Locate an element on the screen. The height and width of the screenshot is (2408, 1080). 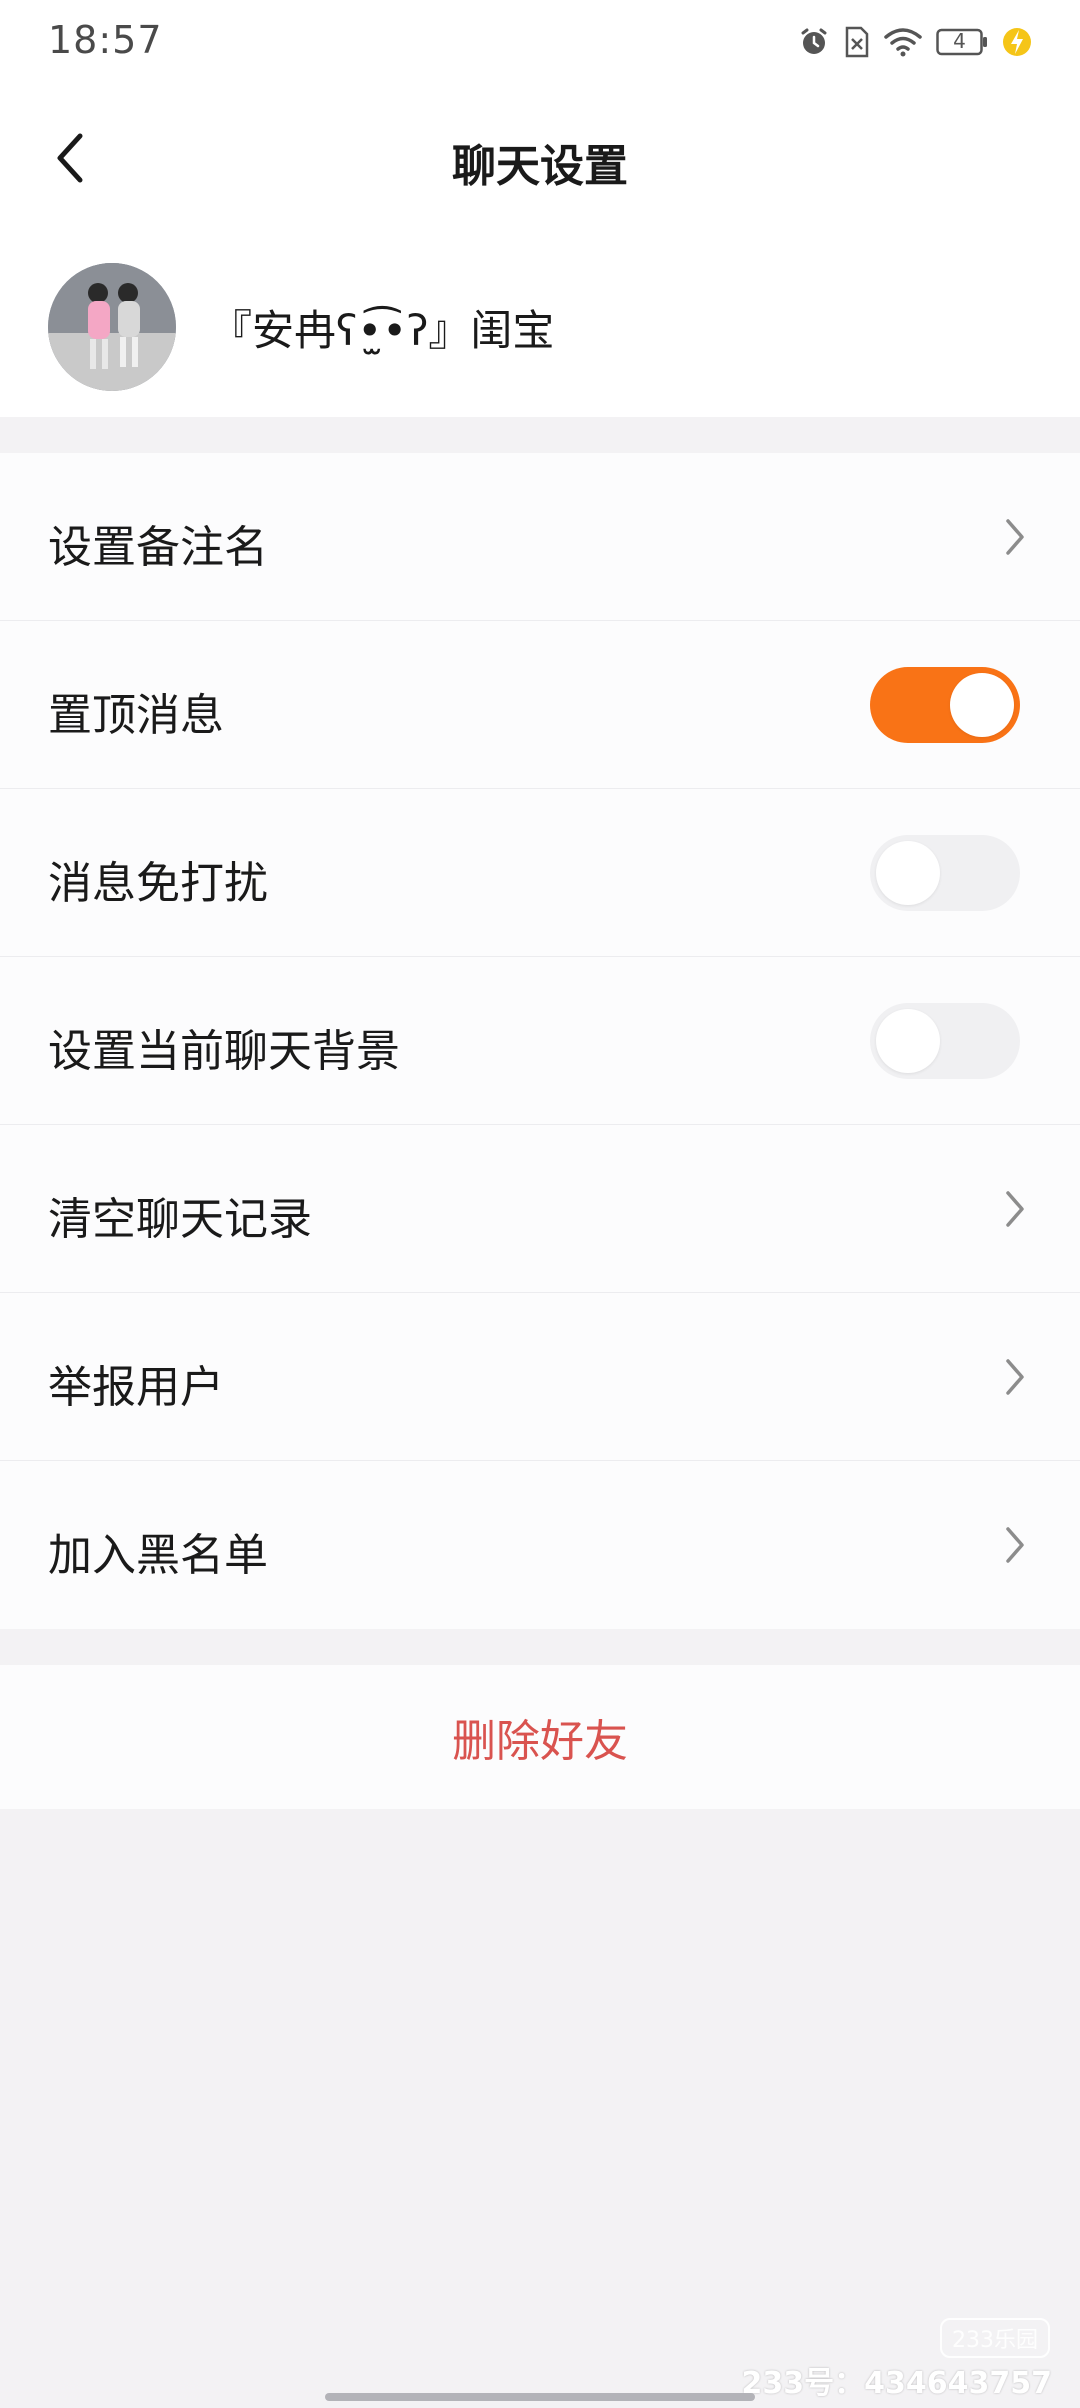
settings-row-label: 置顶消息 is located at coordinates (136, 715).